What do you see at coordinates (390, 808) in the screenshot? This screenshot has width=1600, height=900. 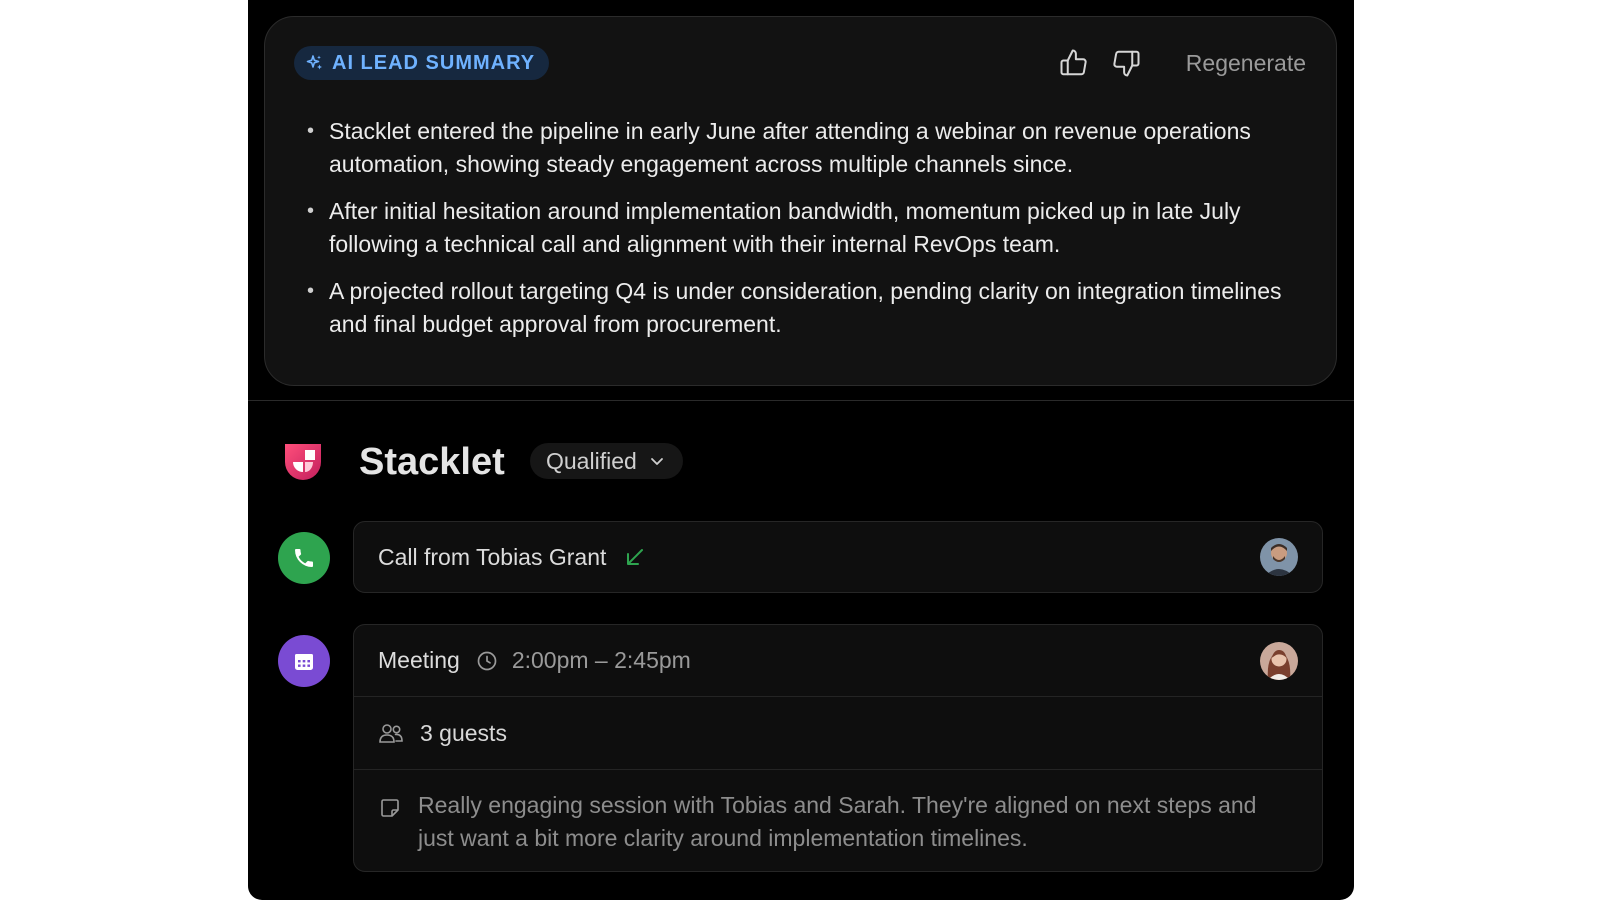 I see `note-icon` at bounding box center [390, 808].